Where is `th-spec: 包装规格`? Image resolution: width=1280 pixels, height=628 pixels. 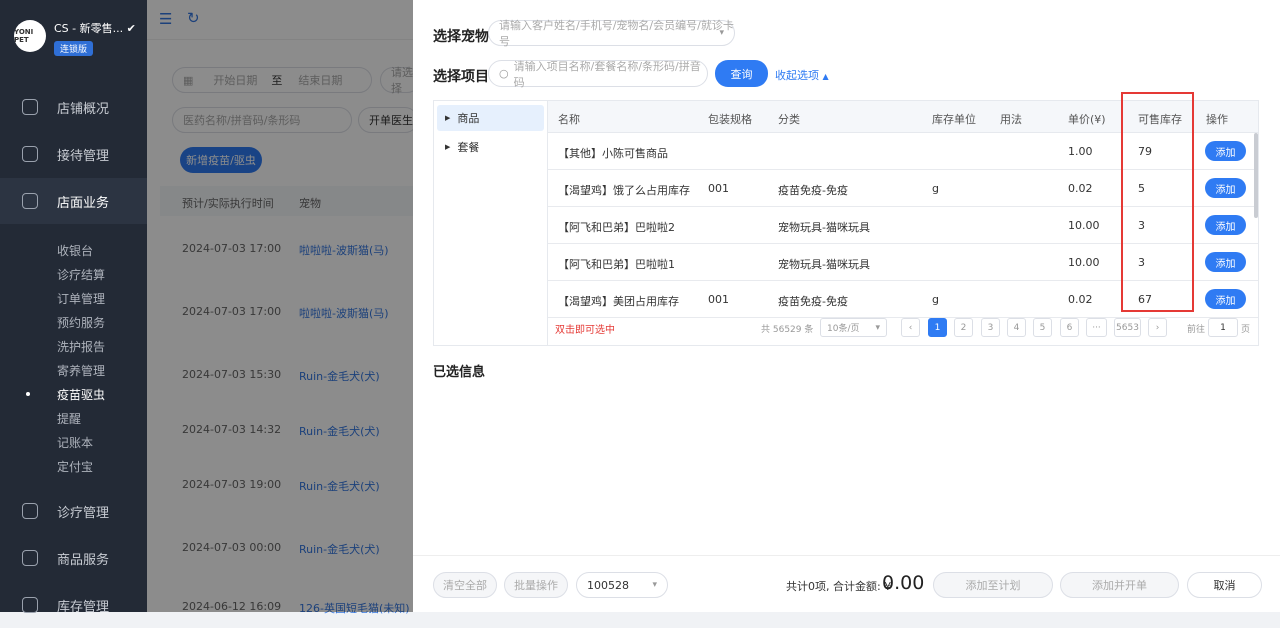 th-spec: 包装规格 is located at coordinates (730, 119).